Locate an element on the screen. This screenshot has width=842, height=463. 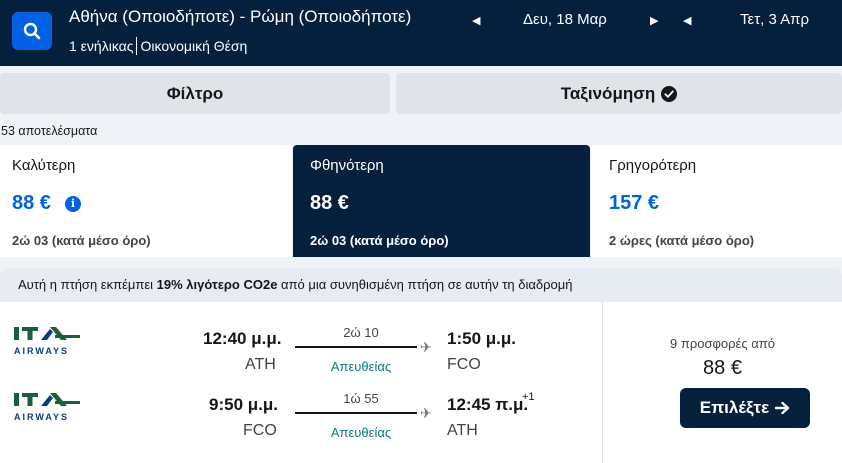
cheapest-label: Φθηνότερη is located at coordinates (347, 165).